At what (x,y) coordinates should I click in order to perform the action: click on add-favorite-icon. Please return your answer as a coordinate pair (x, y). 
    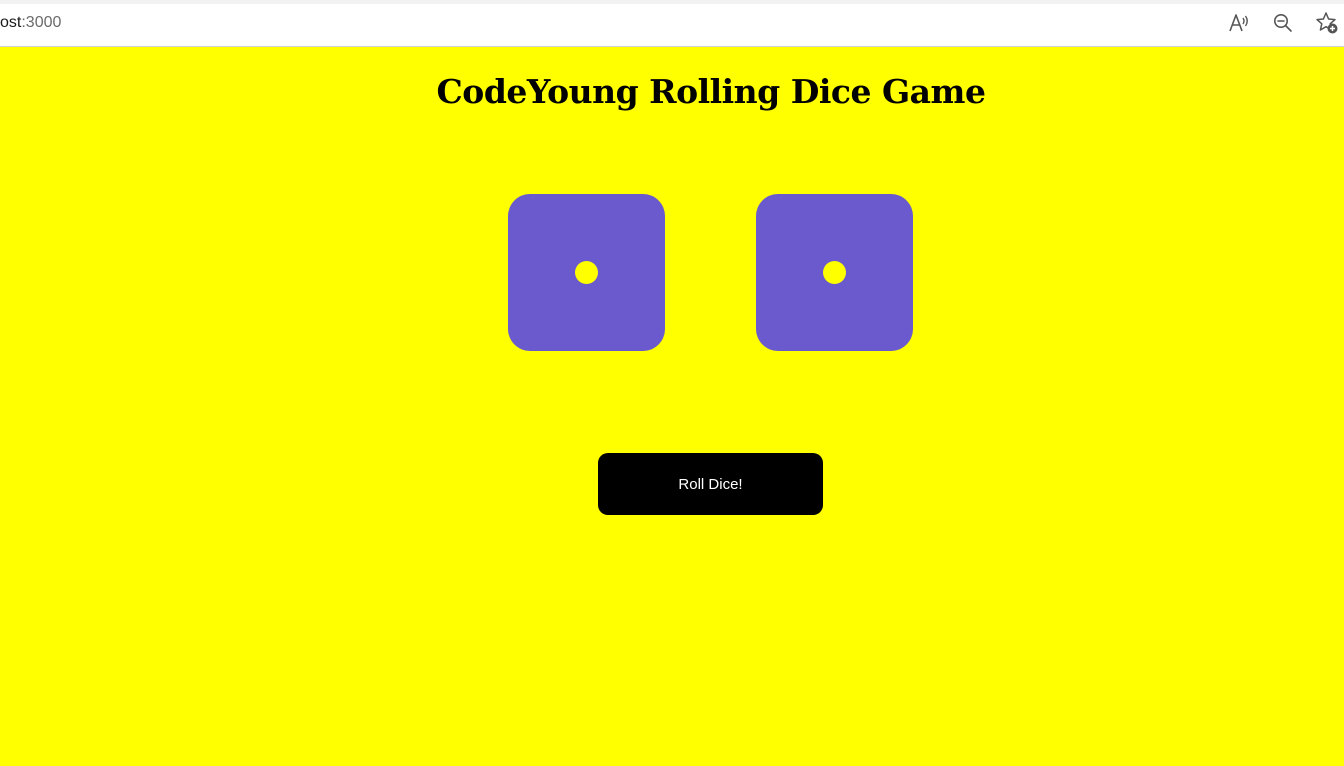
    Looking at the image, I should click on (1327, 23).